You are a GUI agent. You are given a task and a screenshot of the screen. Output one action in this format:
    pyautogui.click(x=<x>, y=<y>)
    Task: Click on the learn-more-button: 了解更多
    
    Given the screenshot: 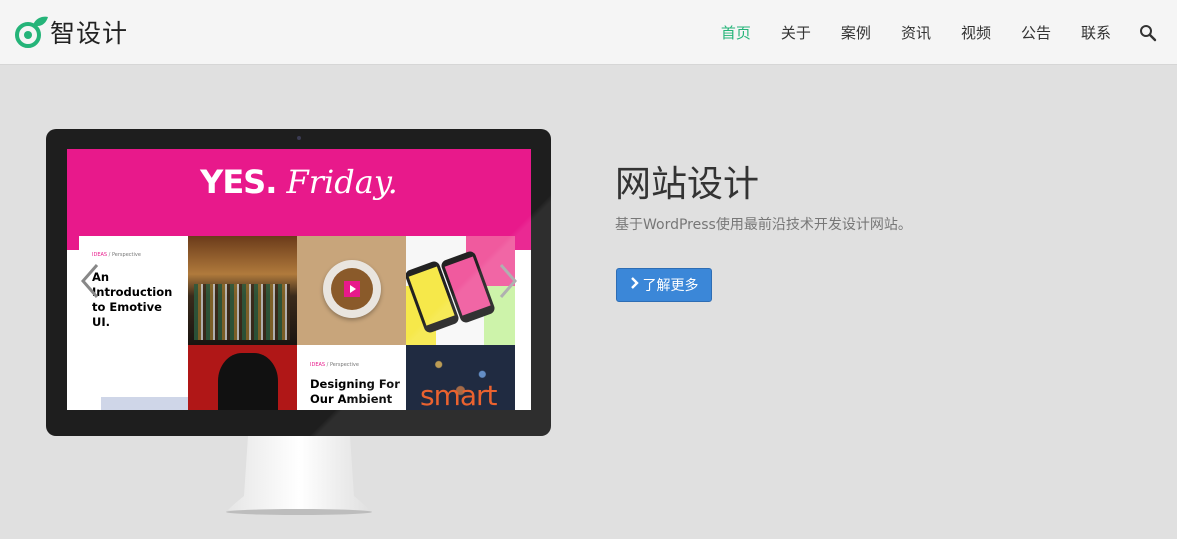 What is the action you would take?
    pyautogui.click(x=664, y=285)
    